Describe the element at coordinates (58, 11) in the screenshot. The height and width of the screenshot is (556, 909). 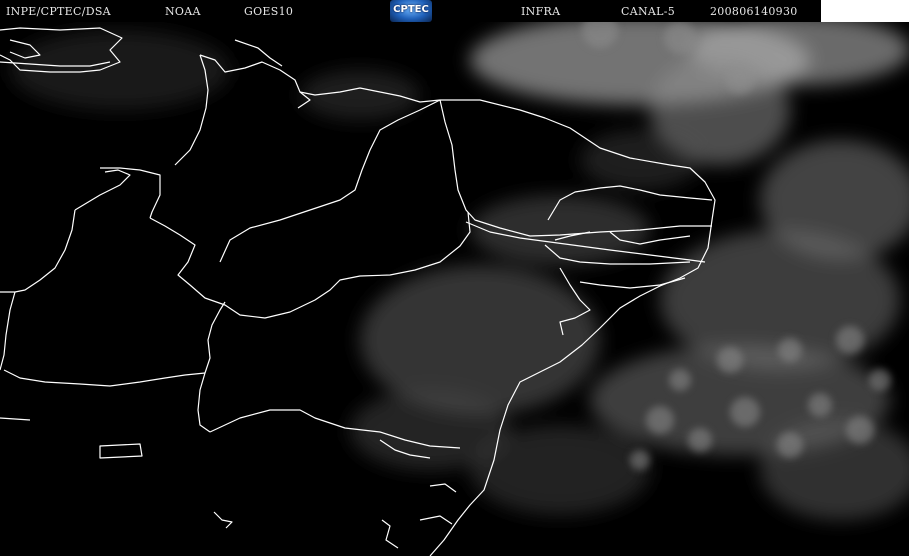
I see `agency-label: INPE/CPTEC/DSA` at that location.